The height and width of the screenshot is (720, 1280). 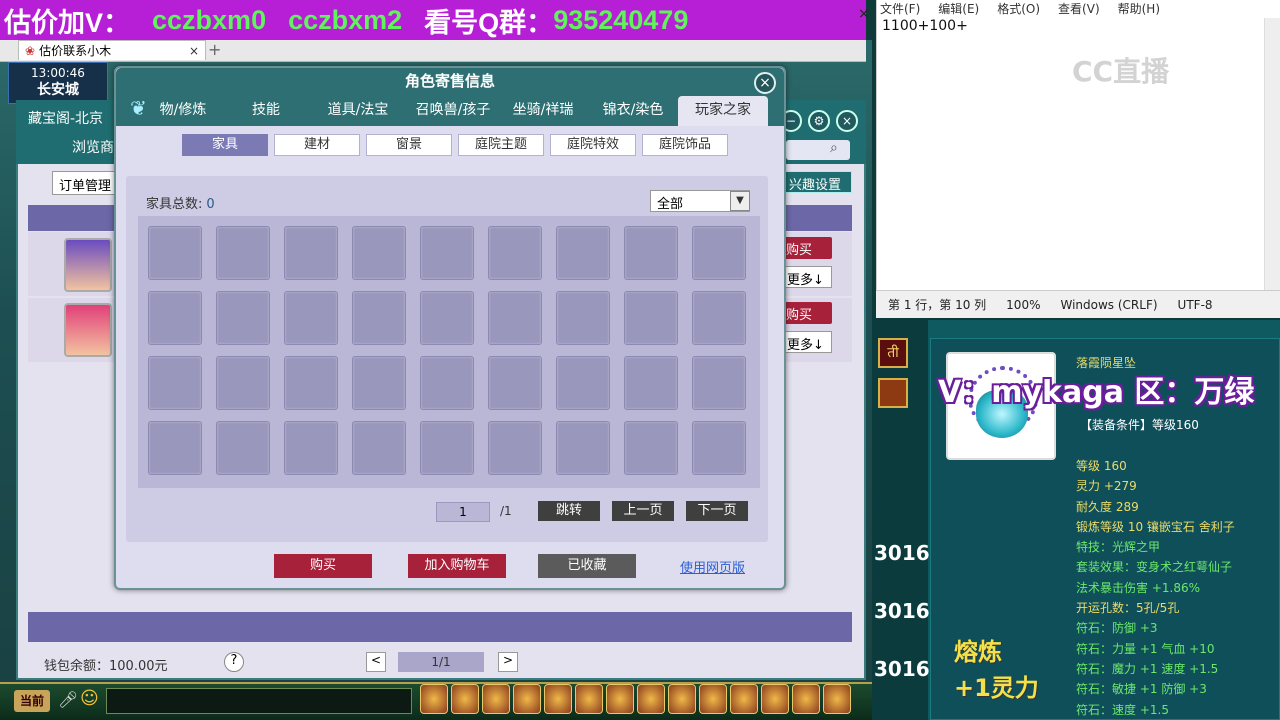 I want to click on help-icon: ?, so click(x=234, y=662).